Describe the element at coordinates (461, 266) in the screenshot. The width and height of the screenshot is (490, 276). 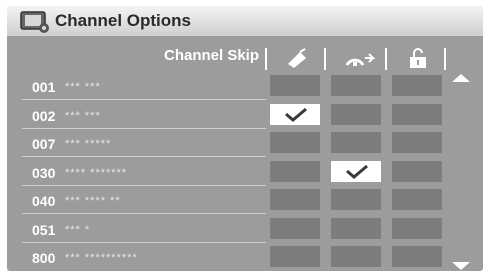
I see `scroll-down-icon` at that location.